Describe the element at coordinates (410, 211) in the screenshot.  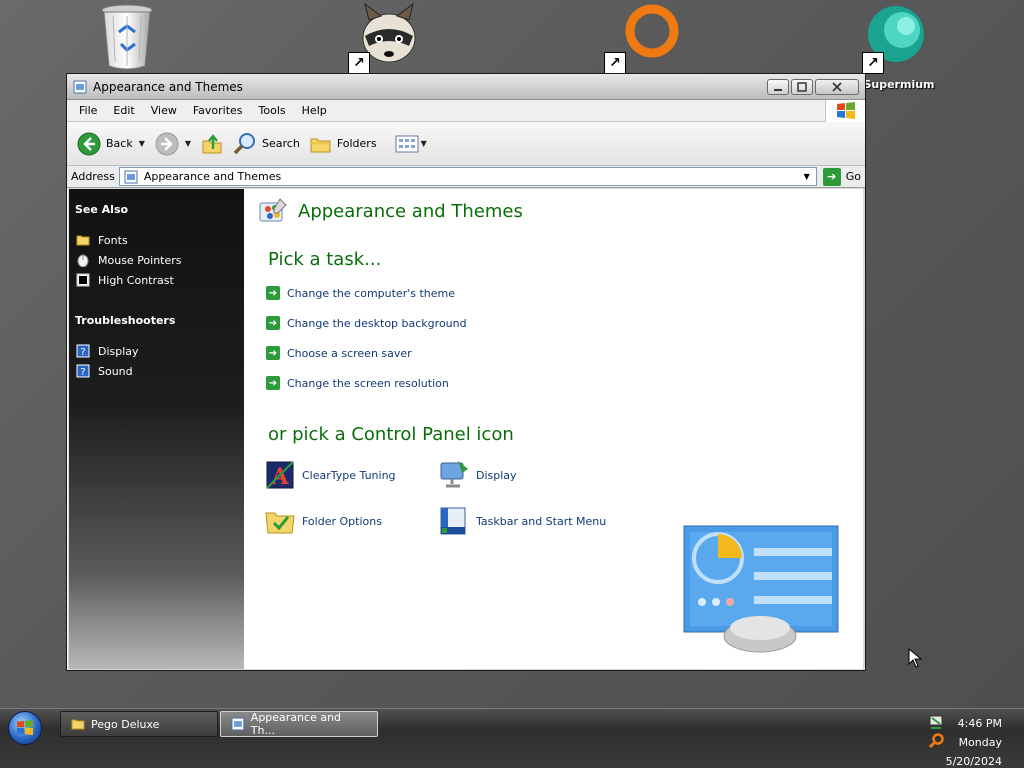
I see `category-title: Appearance and Themes` at that location.